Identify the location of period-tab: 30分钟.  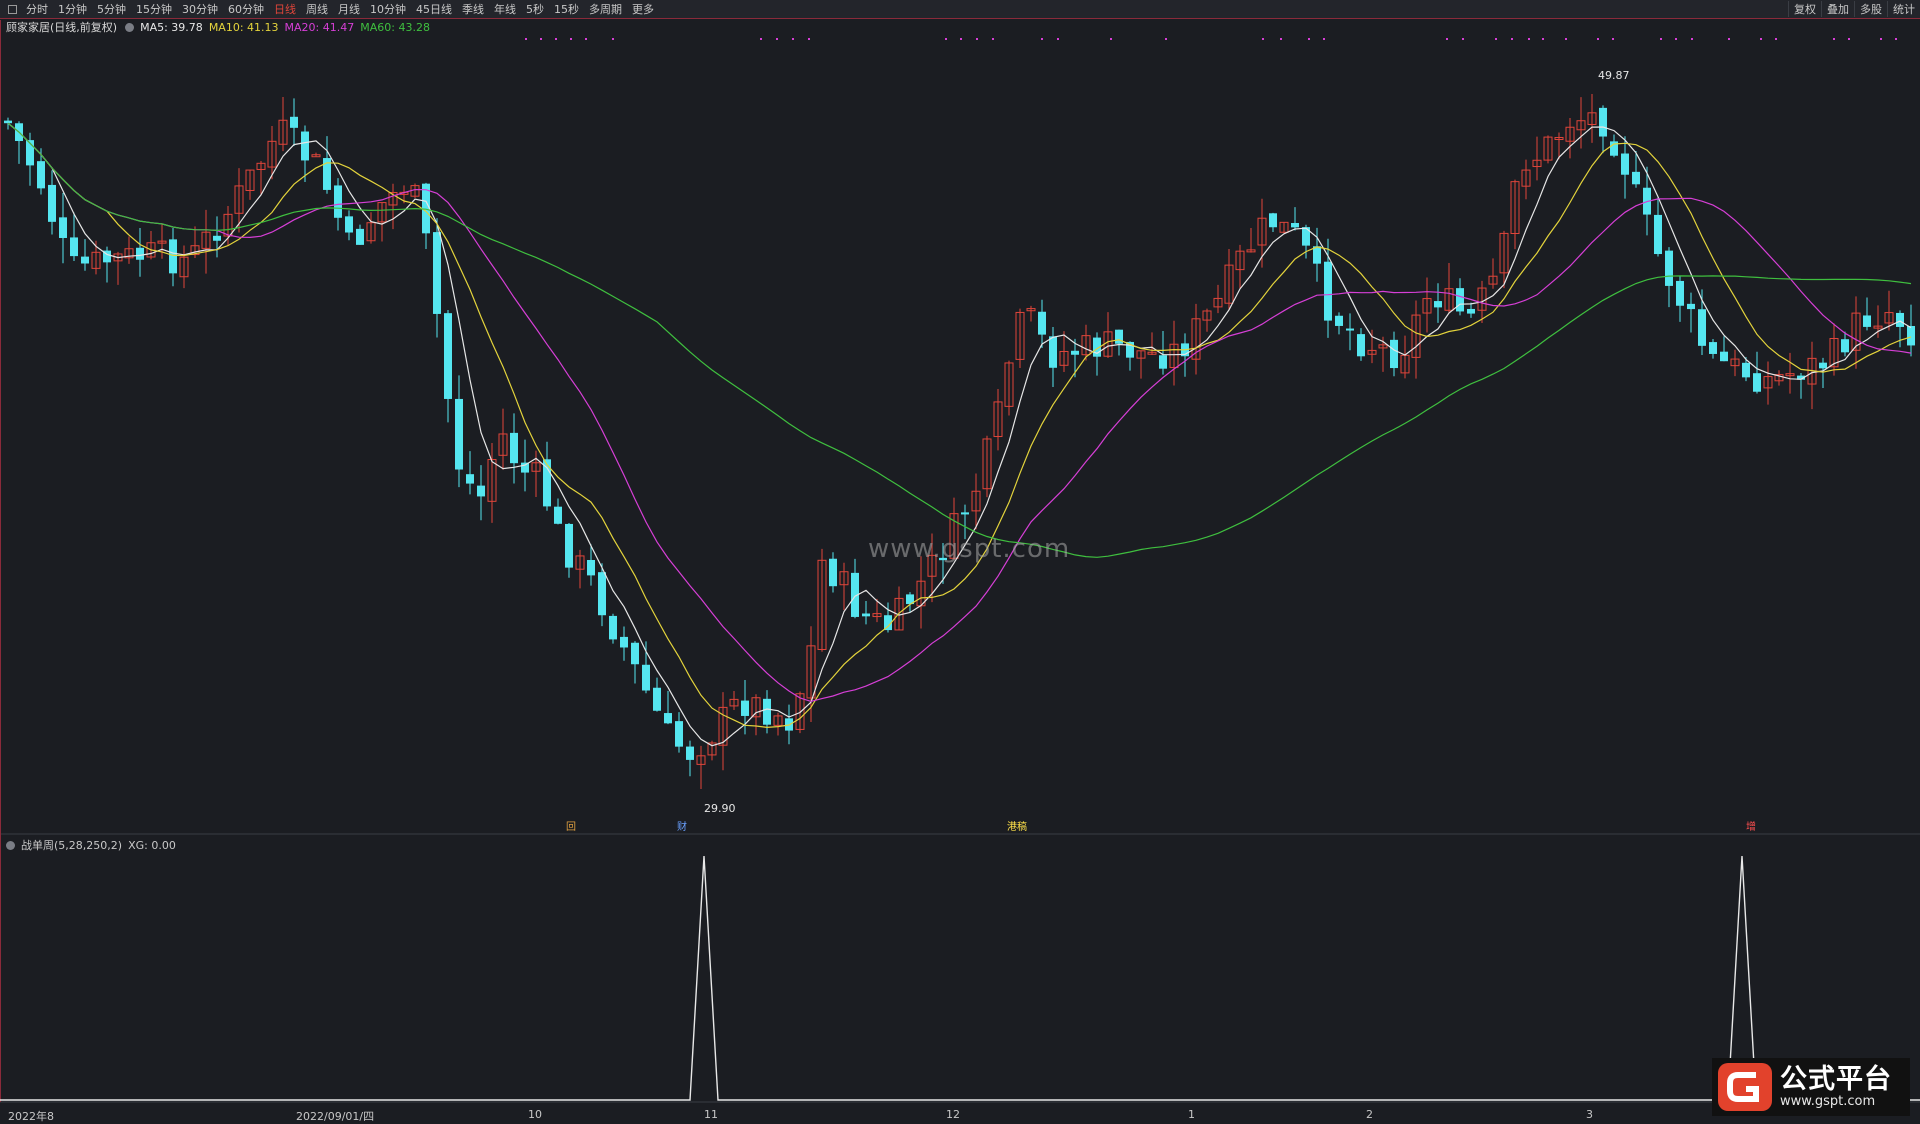
(200, 9).